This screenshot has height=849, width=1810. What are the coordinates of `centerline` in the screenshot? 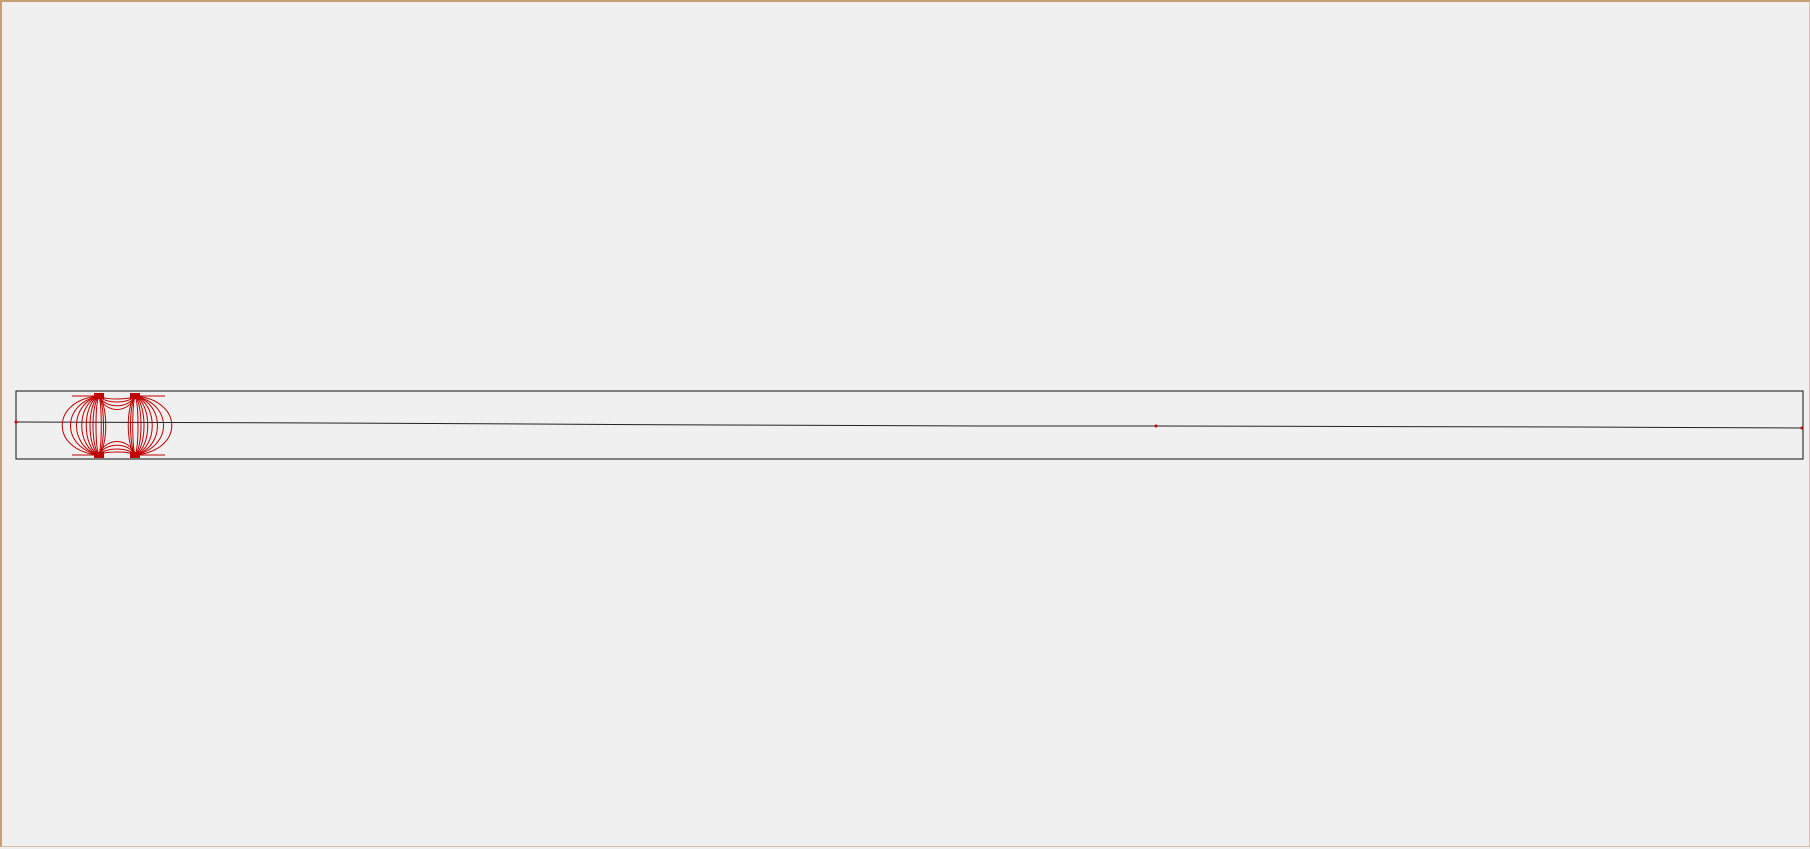 It's located at (909, 425).